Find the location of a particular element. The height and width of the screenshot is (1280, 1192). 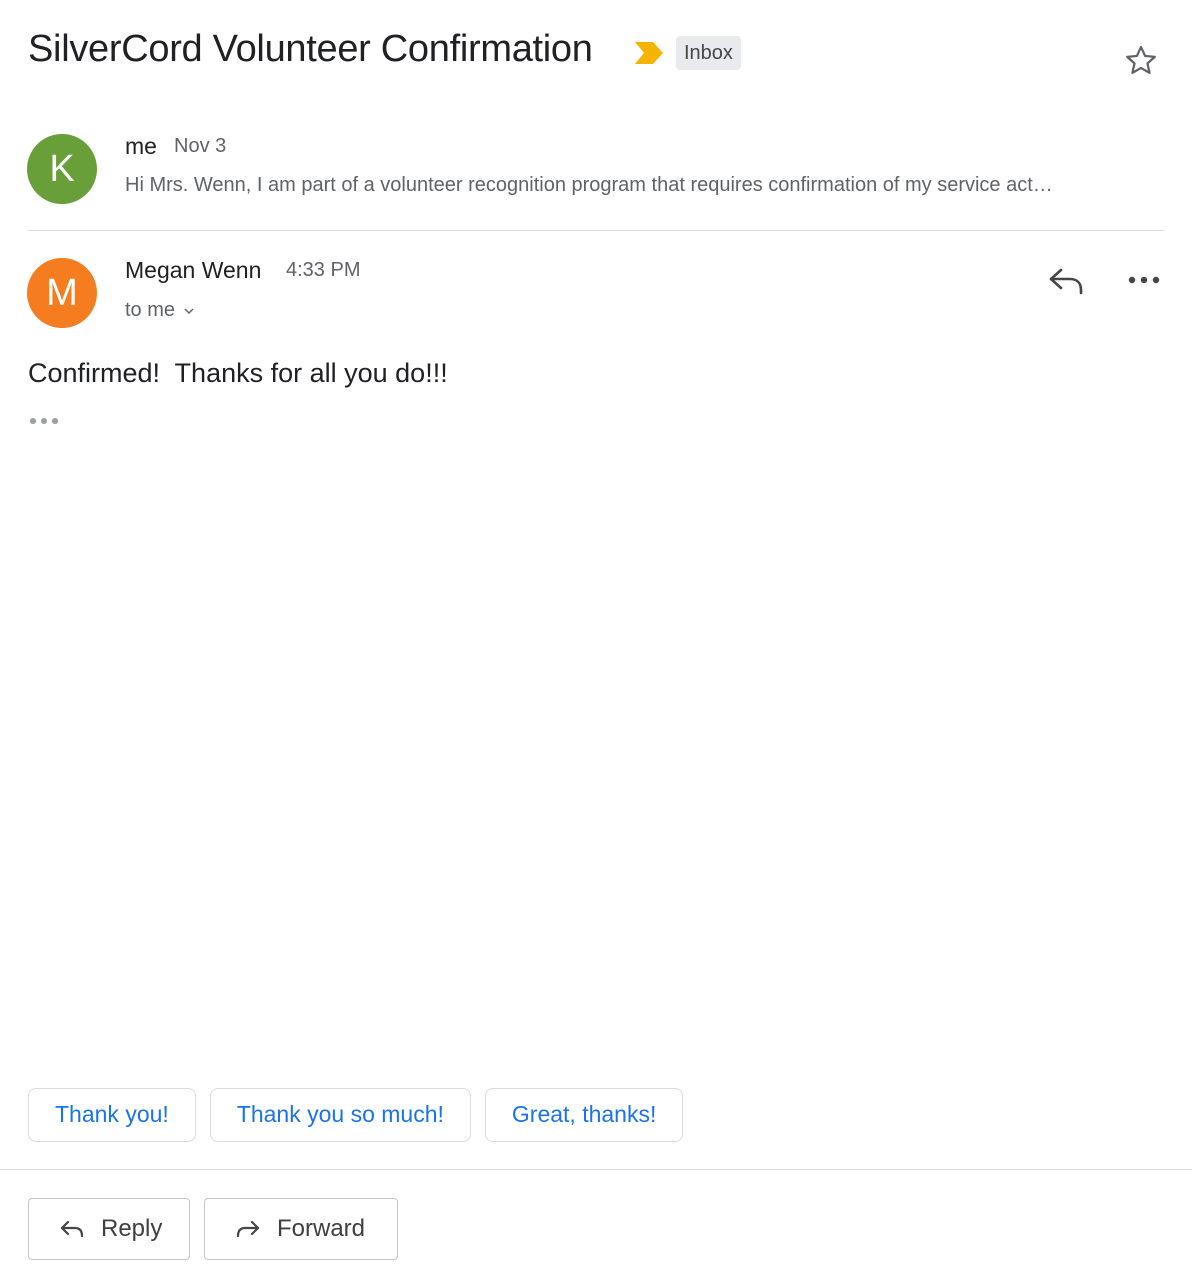

reply-button: Reply is located at coordinates (109, 1229).